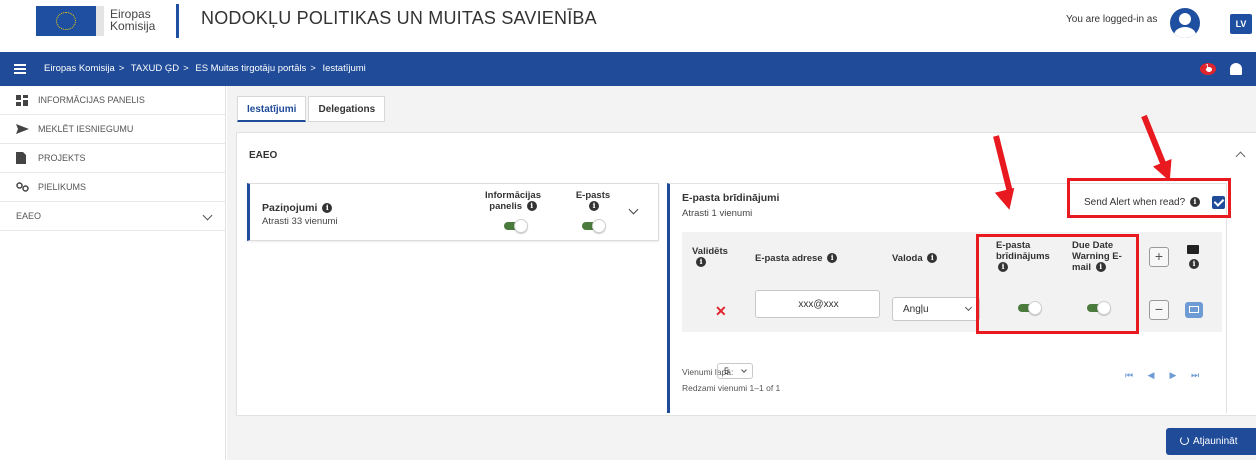 This screenshot has height=460, width=1256. What do you see at coordinates (1159, 310) in the screenshot?
I see `remove-row-button: −` at bounding box center [1159, 310].